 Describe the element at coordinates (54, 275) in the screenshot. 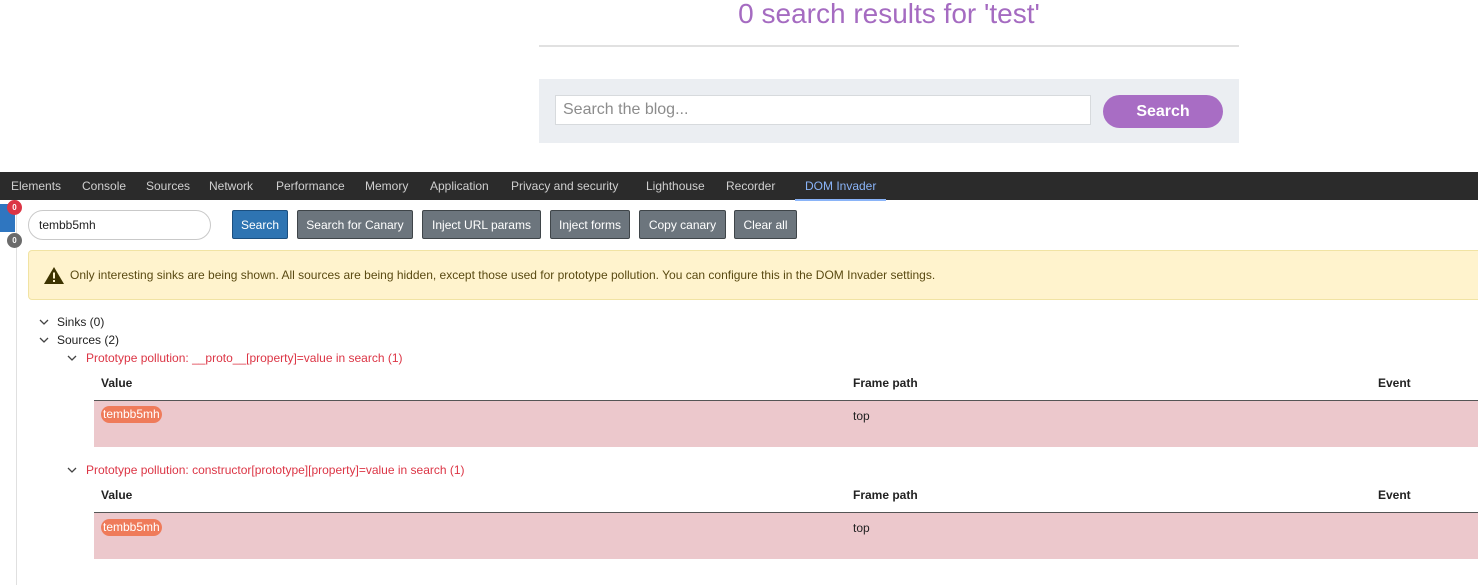

I see `warning-icon` at that location.